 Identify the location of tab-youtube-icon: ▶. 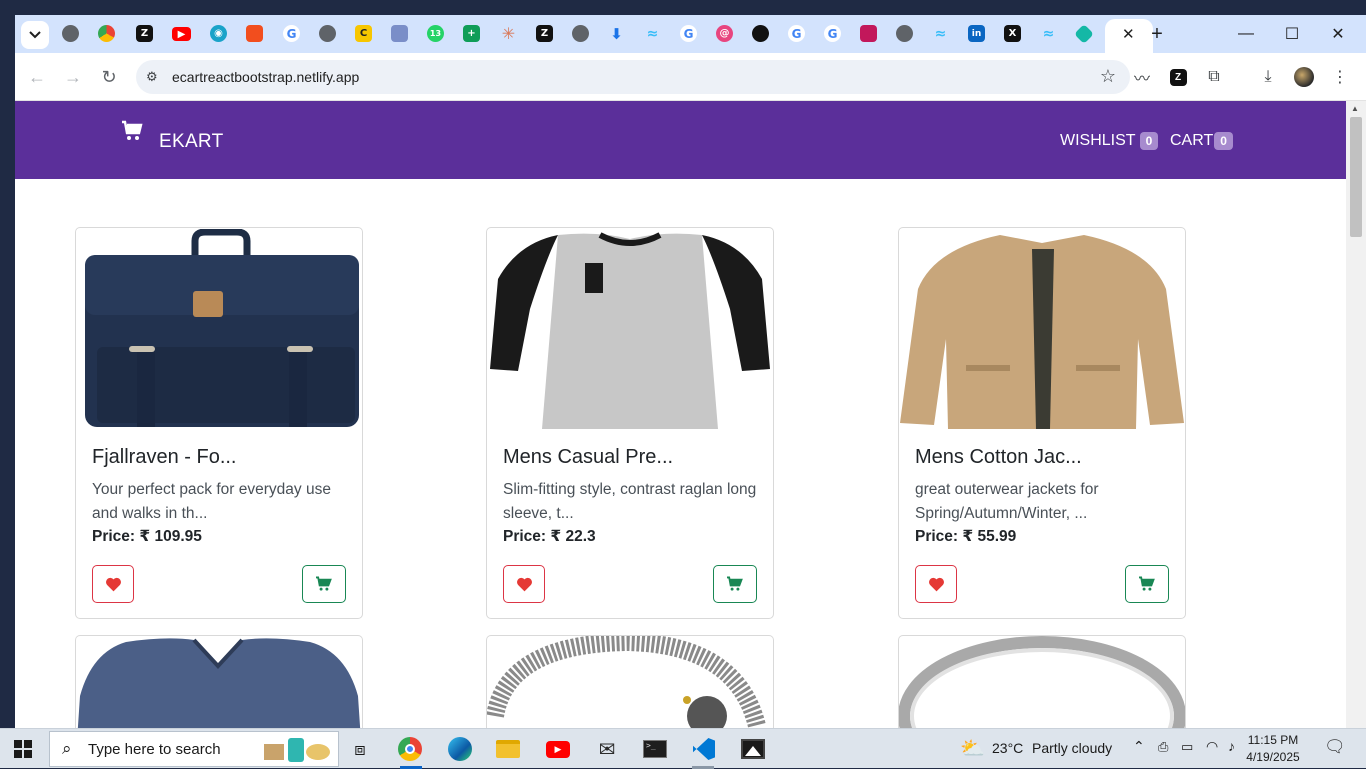
(181, 34).